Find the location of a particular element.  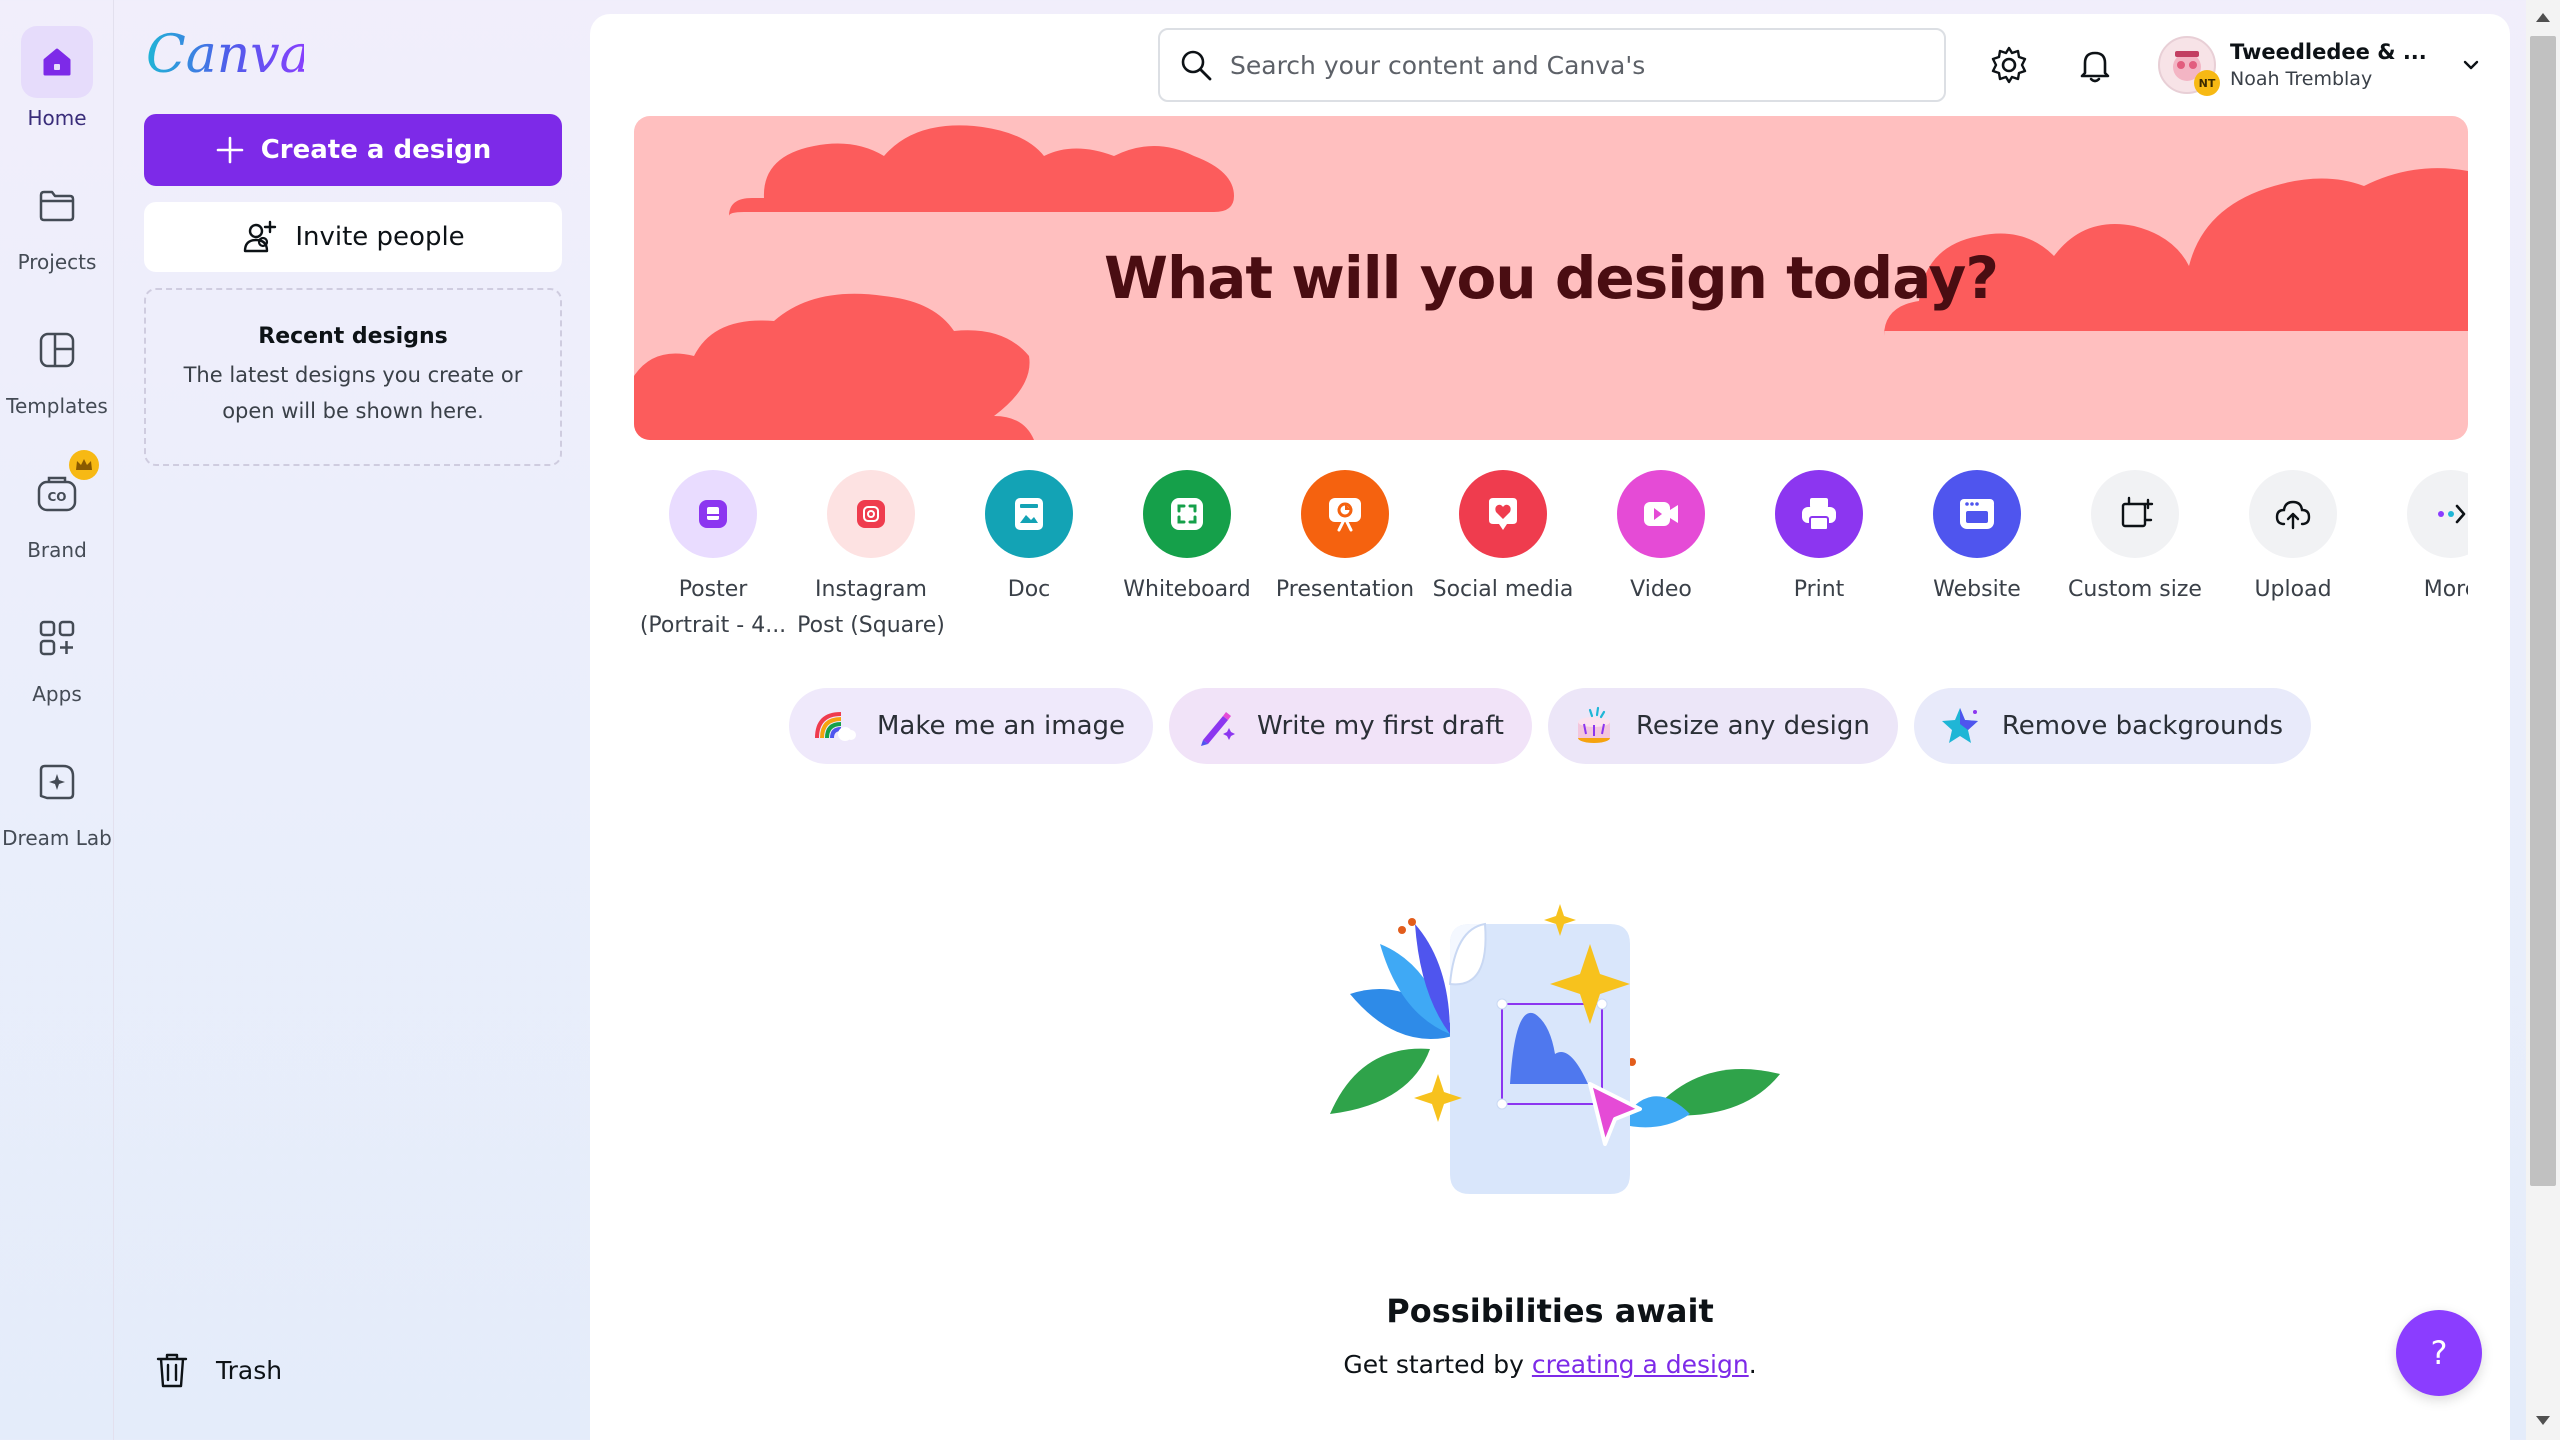

print-icon is located at coordinates (1819, 514).